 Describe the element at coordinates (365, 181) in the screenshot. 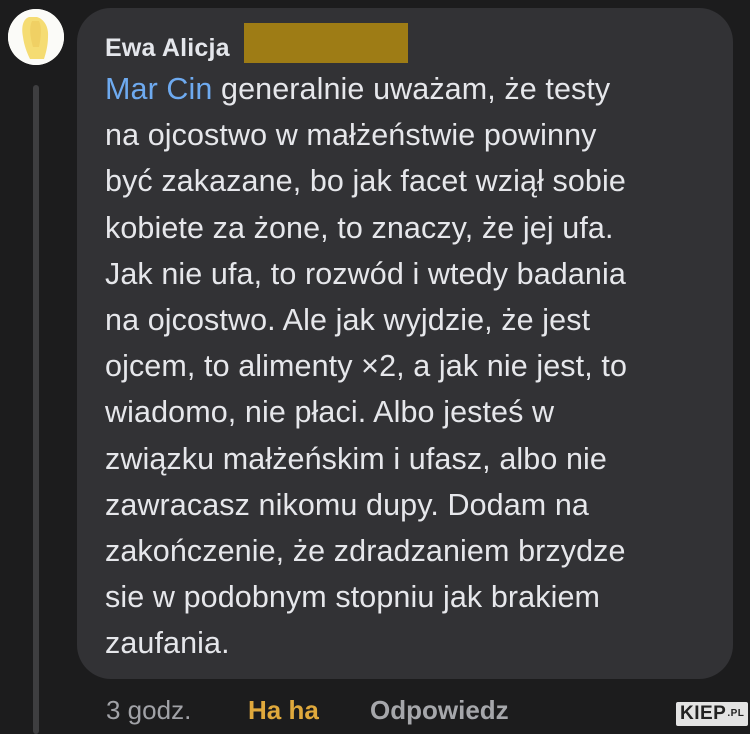

I see `comment-line: być zakazane, bo jak facet wziął sobie` at that location.